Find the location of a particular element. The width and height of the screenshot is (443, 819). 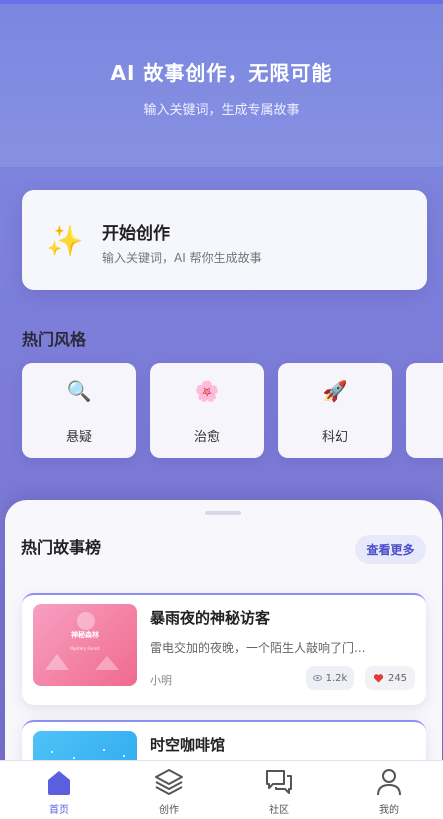

create-card-subtitle: 输入关键词，AI 帮你生成故事 is located at coordinates (182, 258).